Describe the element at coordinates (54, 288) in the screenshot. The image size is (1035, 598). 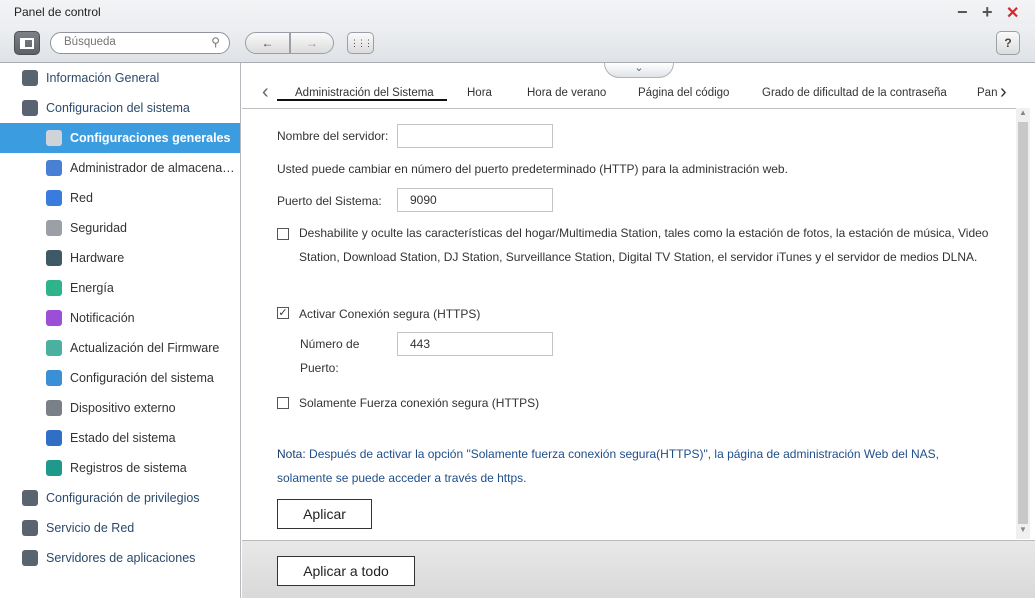
I see `bulb-icon` at that location.